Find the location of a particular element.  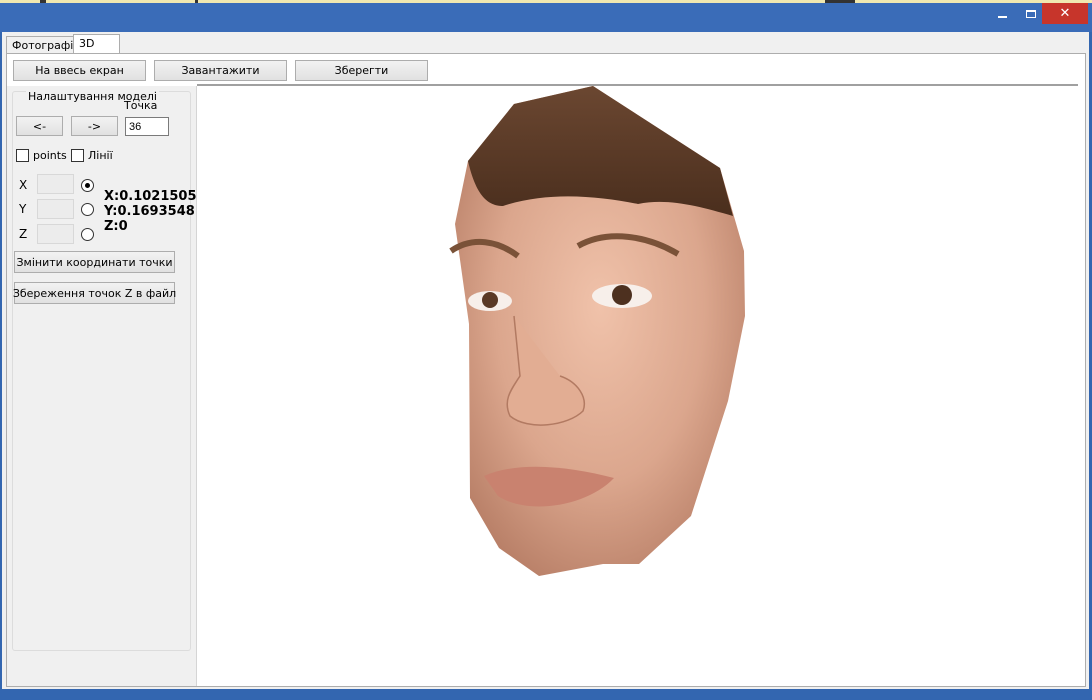

tab-photos: Фотографії is located at coordinates (41, 45).